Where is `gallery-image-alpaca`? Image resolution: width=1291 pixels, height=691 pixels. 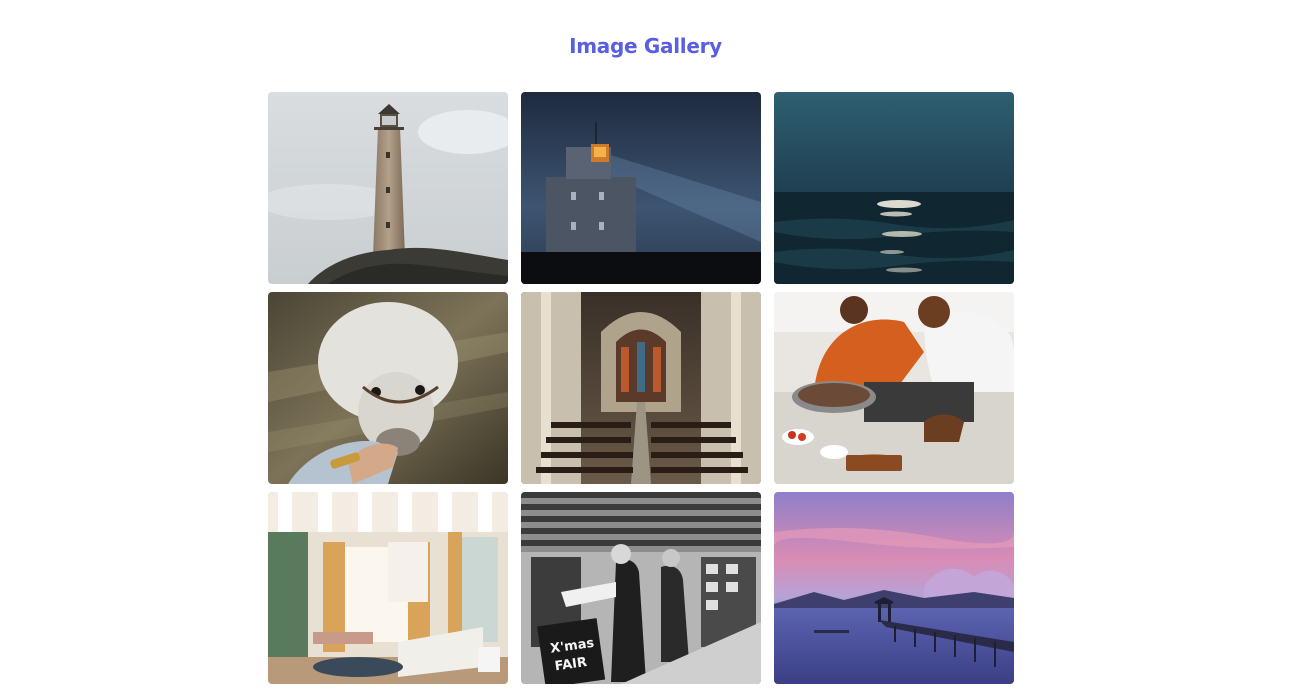
gallery-image-alpaca is located at coordinates (388, 388).